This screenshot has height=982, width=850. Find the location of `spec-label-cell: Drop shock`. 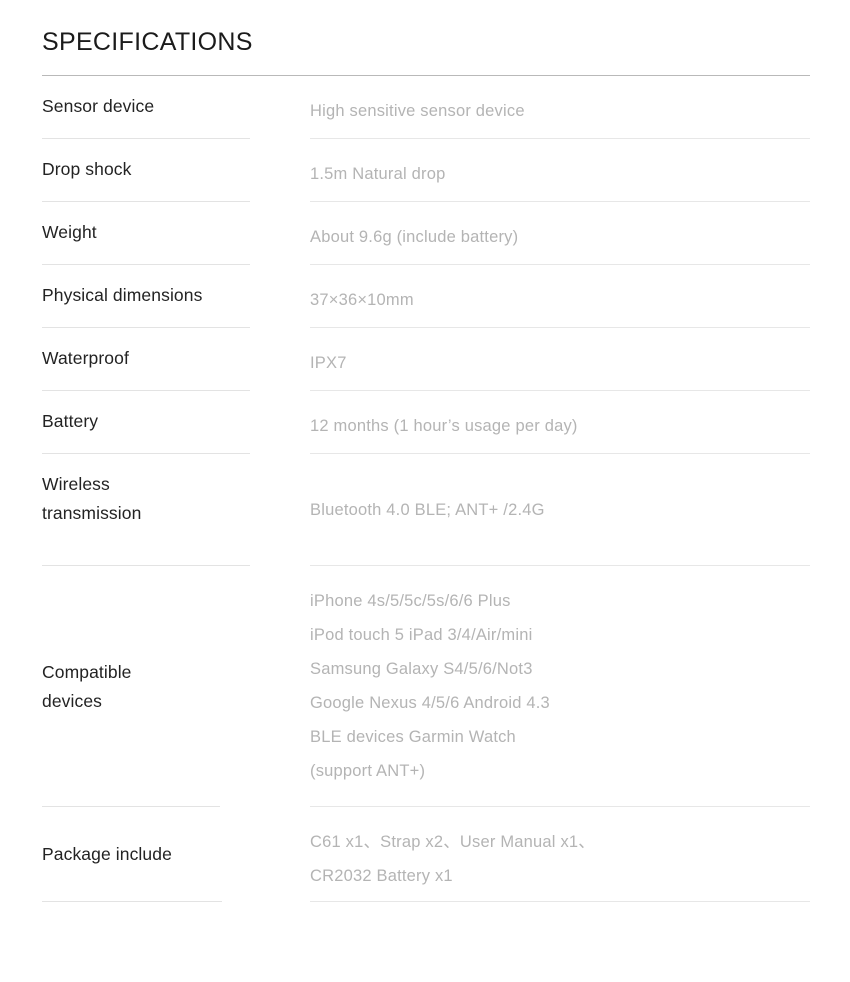

spec-label-cell: Drop shock is located at coordinates (176, 170).